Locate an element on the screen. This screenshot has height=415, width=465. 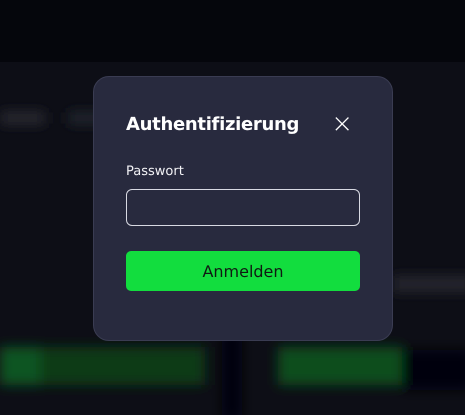
field-label: Passwort is located at coordinates (155, 171).